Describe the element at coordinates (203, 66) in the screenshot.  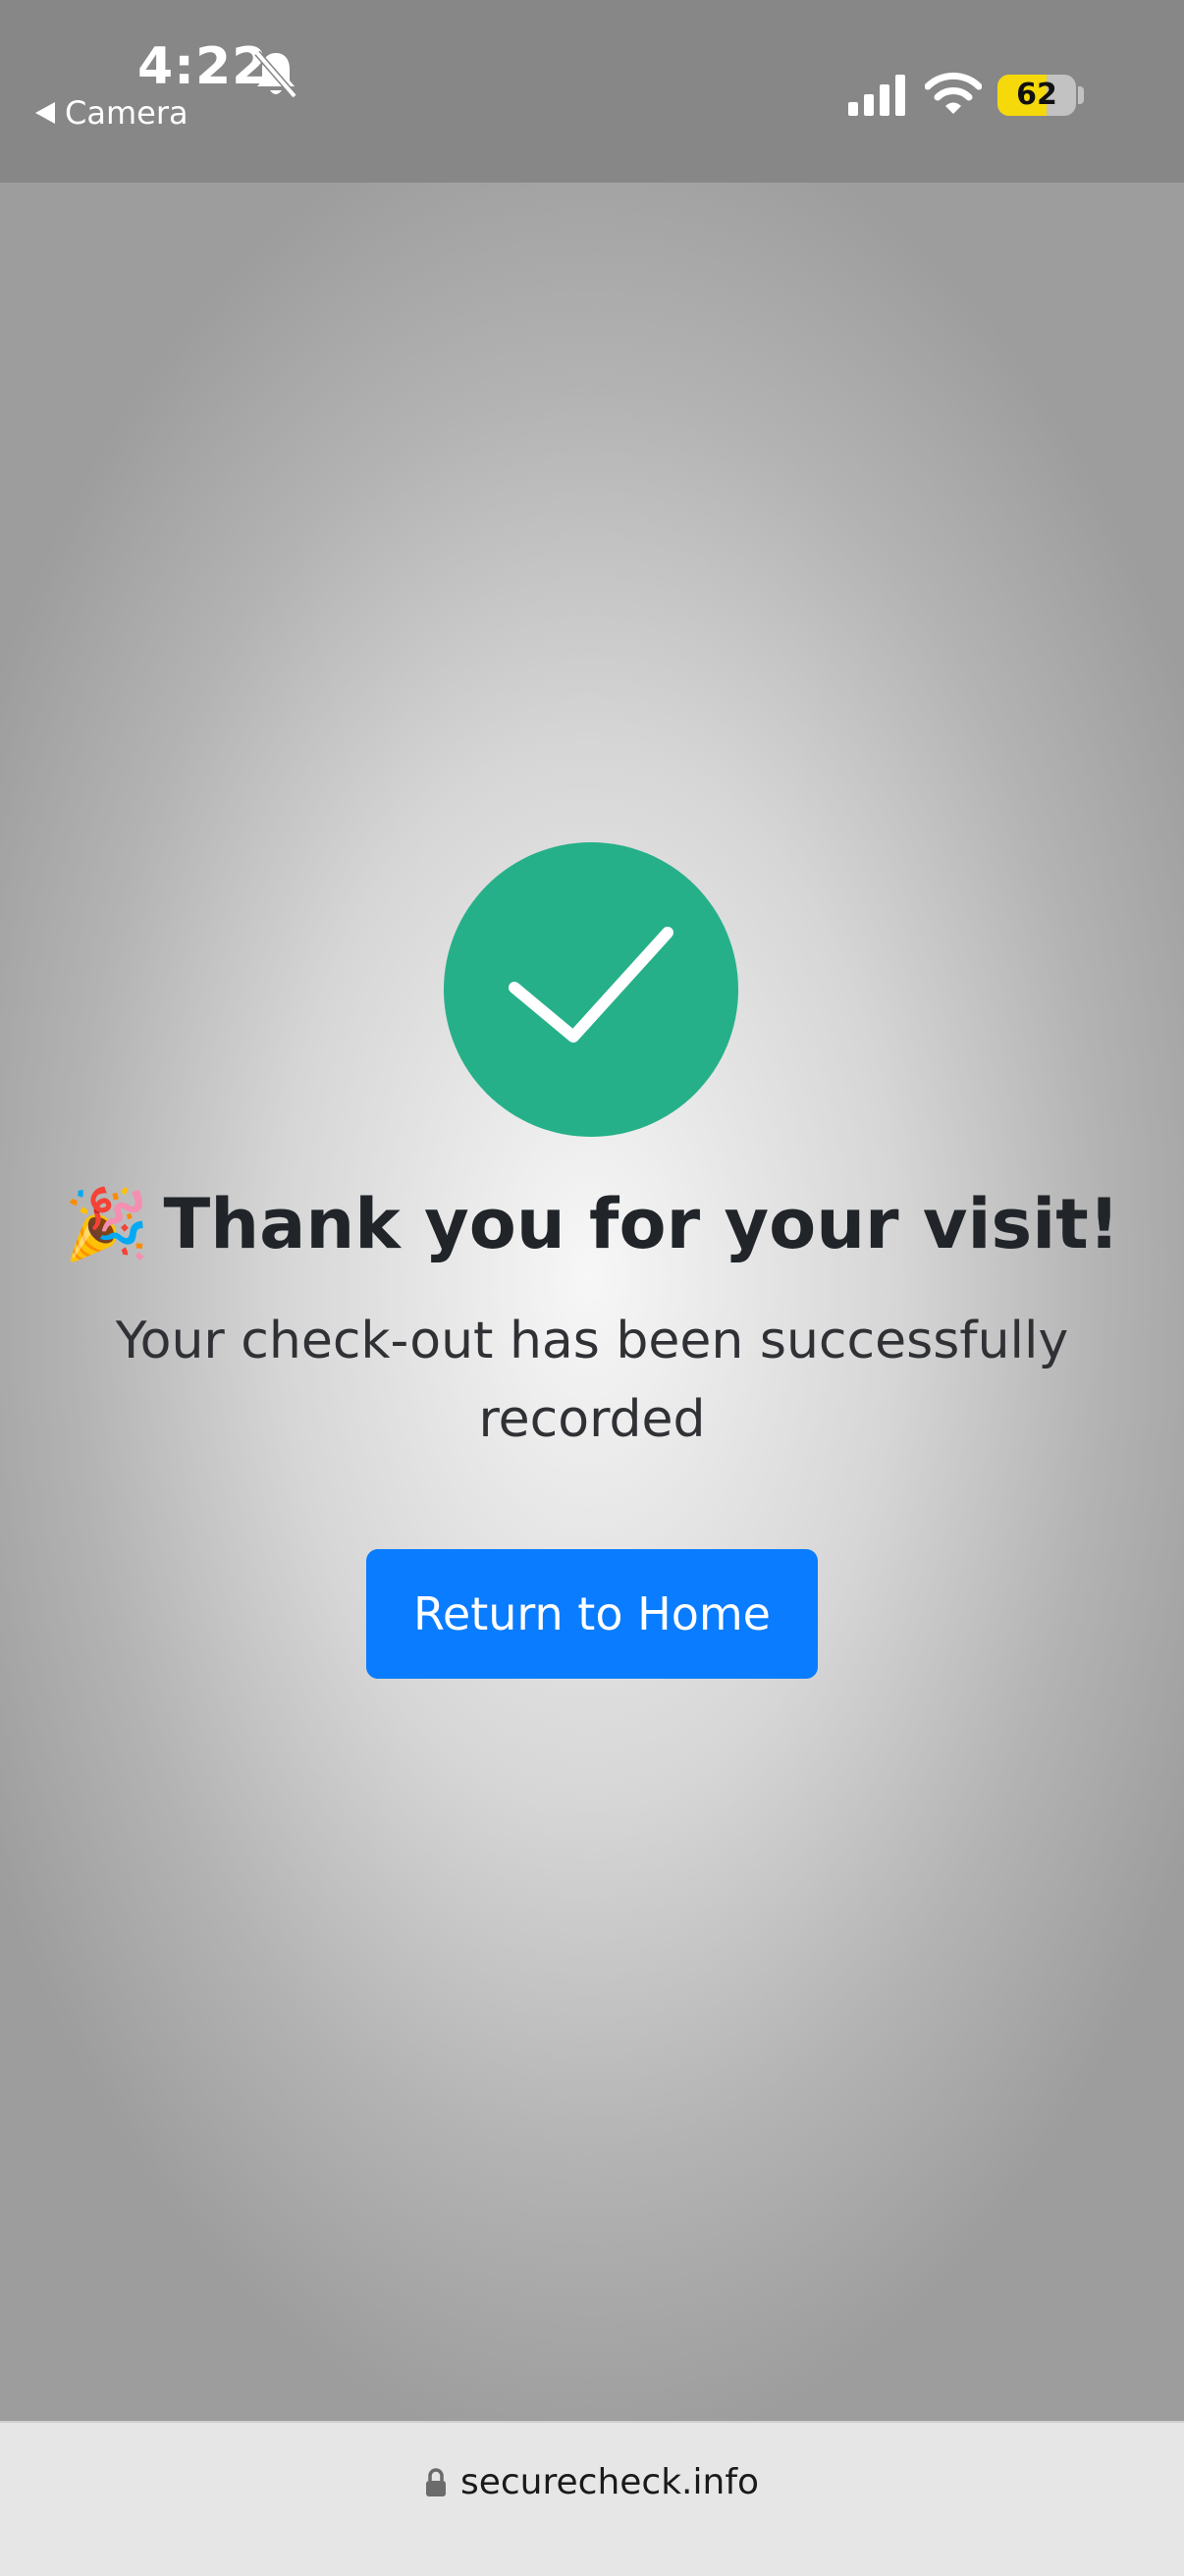
I see `clock: 4:22` at that location.